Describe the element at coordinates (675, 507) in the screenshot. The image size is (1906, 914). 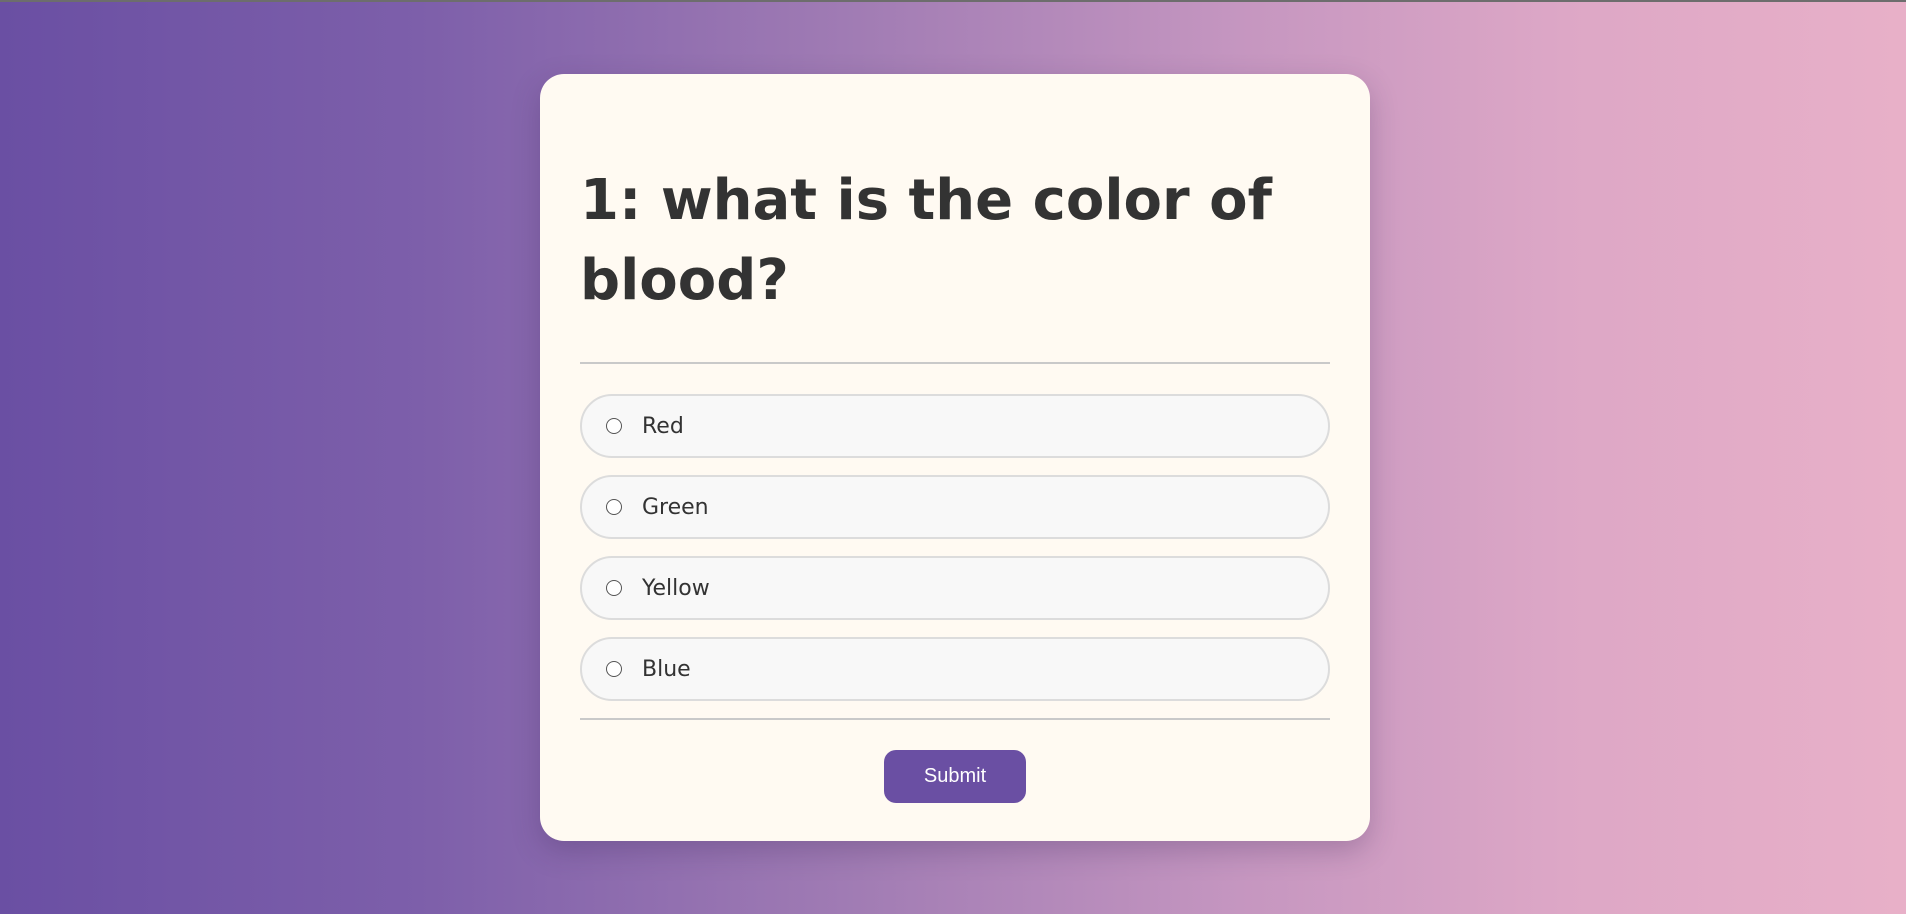
I see `option-label: Green` at that location.